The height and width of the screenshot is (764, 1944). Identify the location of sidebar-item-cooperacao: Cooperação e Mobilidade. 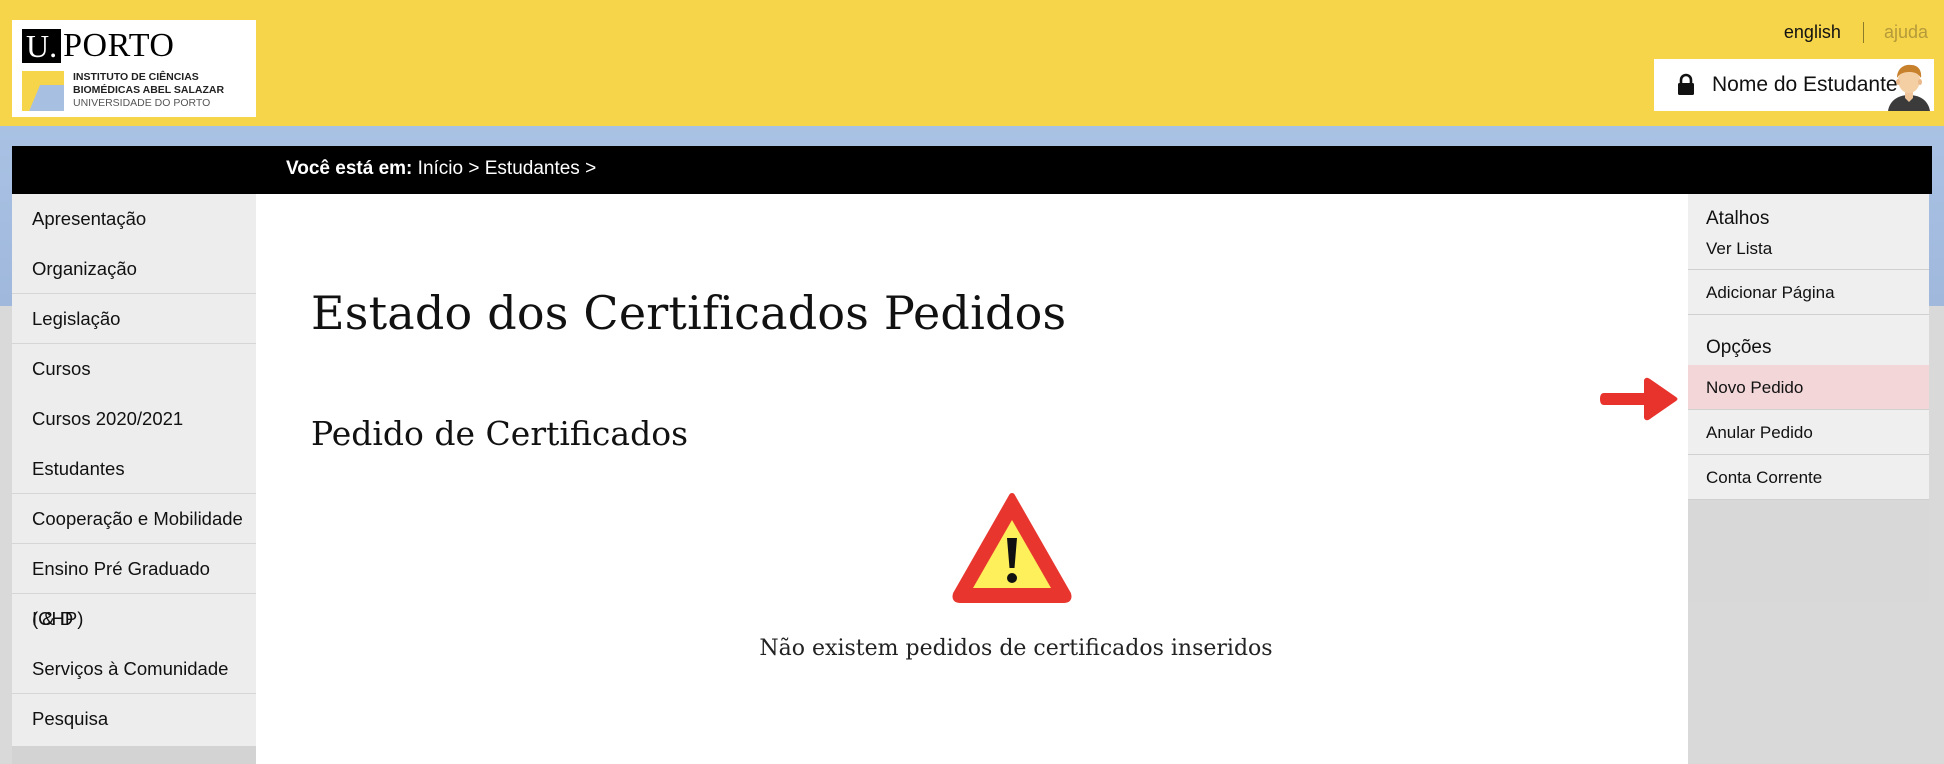
(134, 519).